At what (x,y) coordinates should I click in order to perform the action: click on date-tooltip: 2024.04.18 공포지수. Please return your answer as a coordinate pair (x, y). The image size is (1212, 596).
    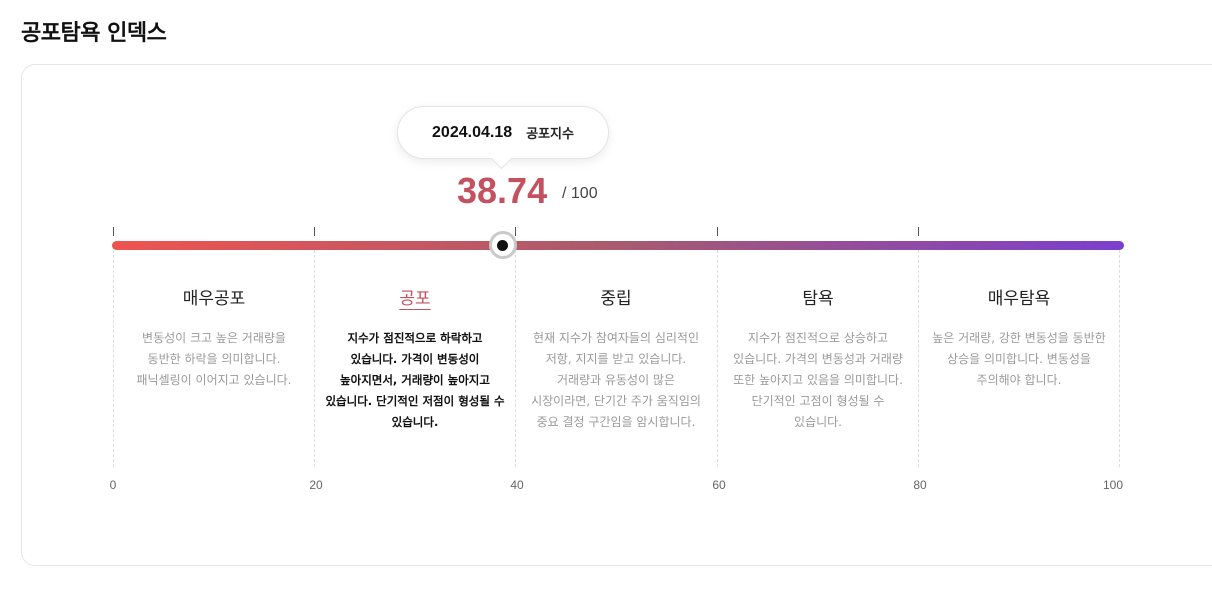
    Looking at the image, I should click on (503, 132).